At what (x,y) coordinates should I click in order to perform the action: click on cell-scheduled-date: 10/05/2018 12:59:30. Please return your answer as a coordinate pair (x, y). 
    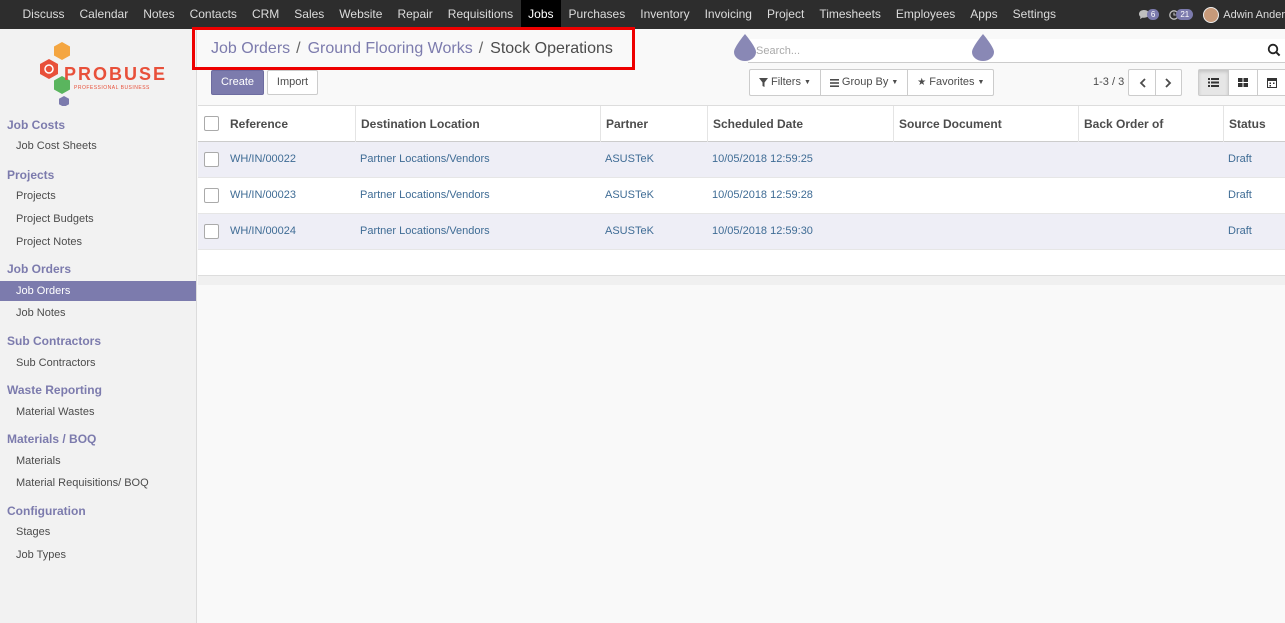
    Looking at the image, I should click on (760, 231).